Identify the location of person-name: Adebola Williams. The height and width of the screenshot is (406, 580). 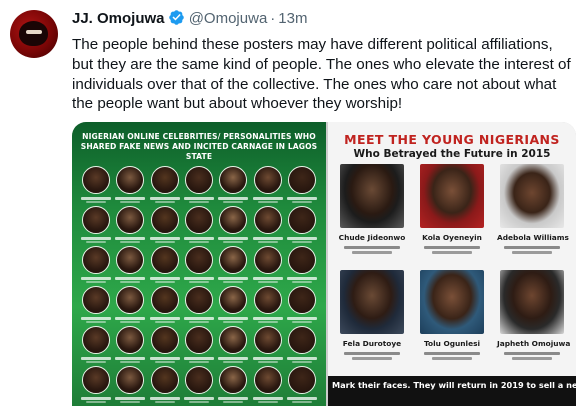
(533, 237).